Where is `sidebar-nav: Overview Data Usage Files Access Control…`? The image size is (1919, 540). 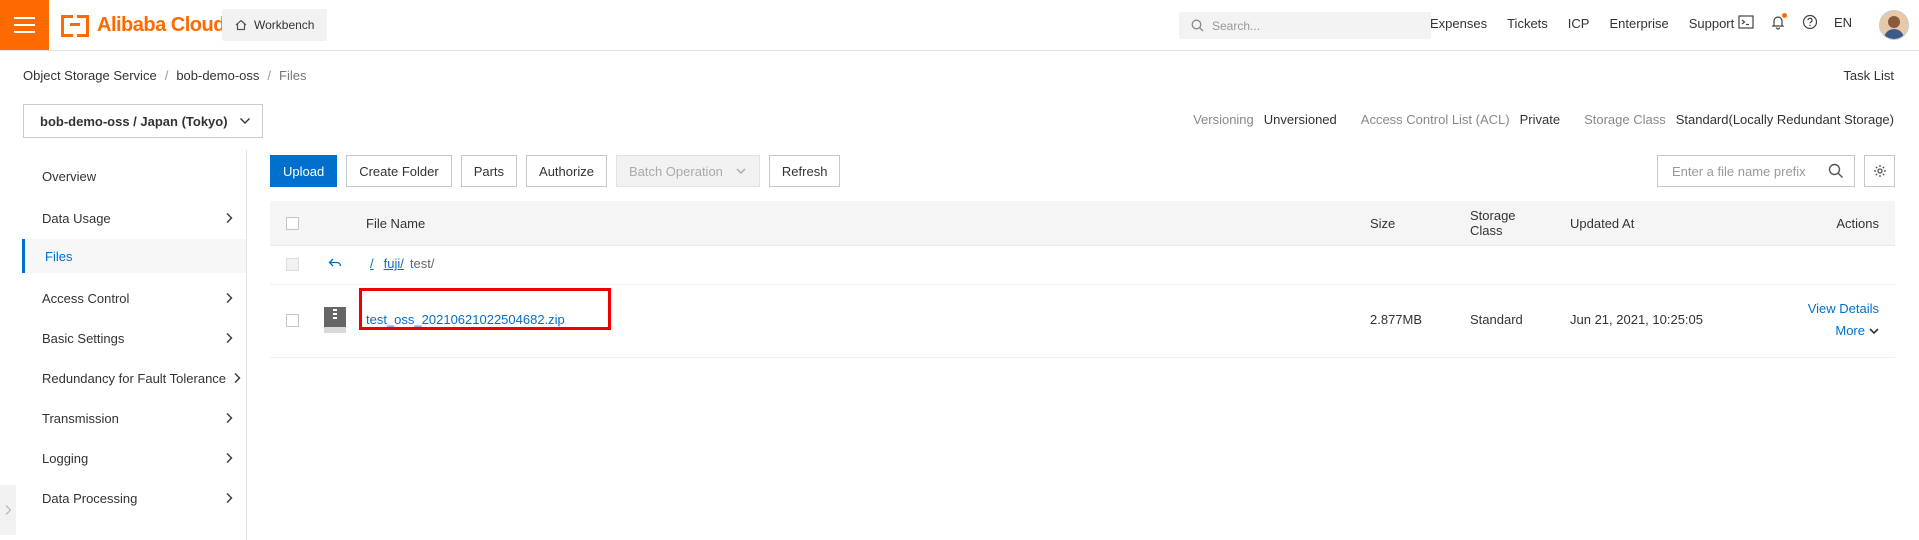
sidebar-nav: Overview Data Usage Files Access Control… is located at coordinates (134, 345).